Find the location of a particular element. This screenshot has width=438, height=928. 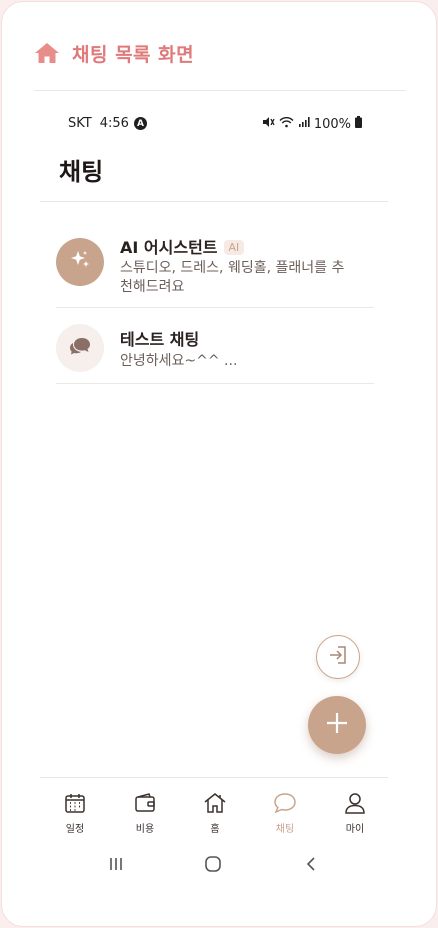

tab-budget: 비용 is located at coordinates (145, 815).